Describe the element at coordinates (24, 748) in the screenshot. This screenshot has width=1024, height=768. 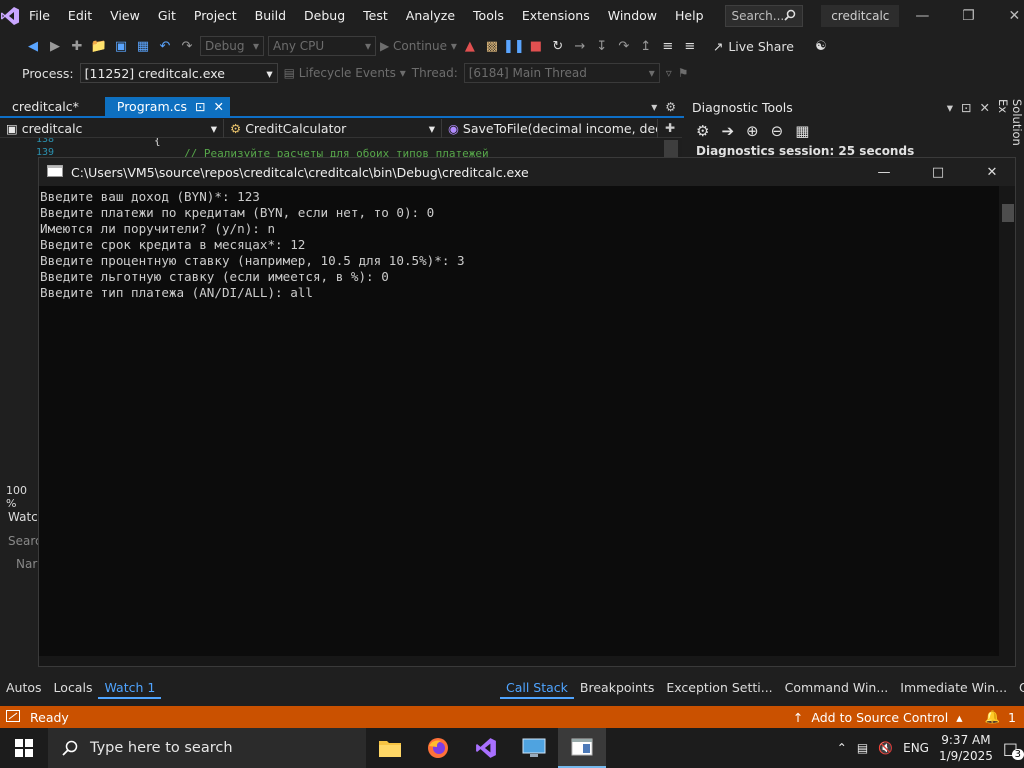
I see `start-button` at that location.